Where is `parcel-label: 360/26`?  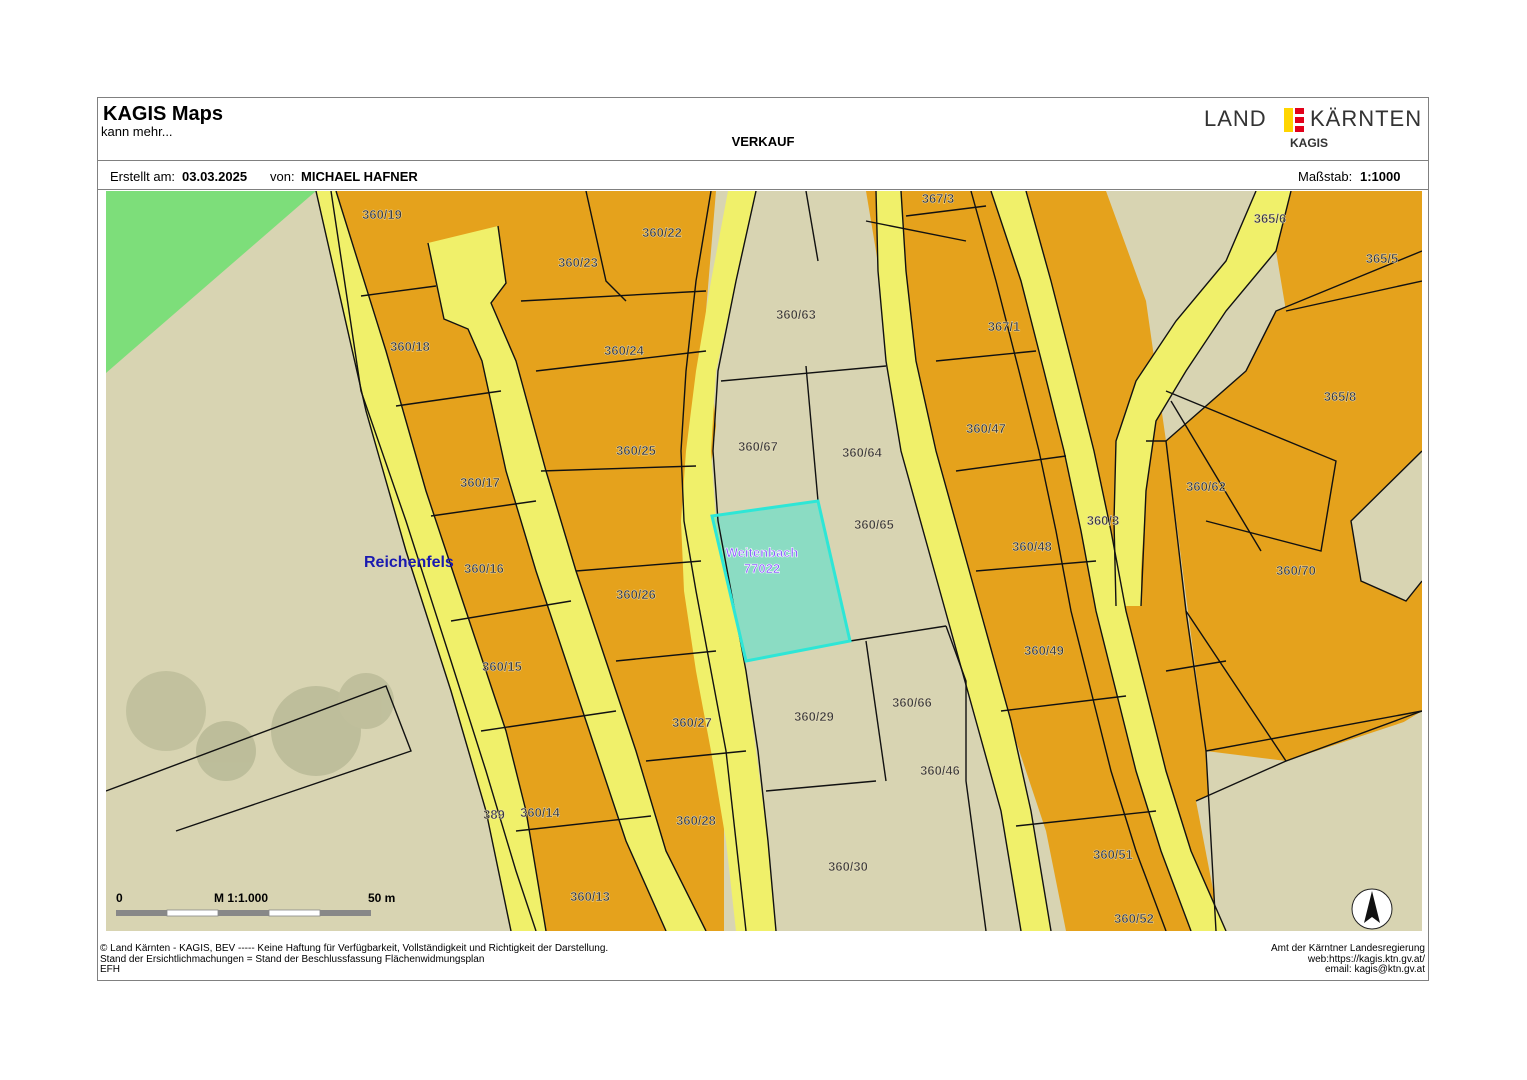 parcel-label: 360/26 is located at coordinates (636, 594).